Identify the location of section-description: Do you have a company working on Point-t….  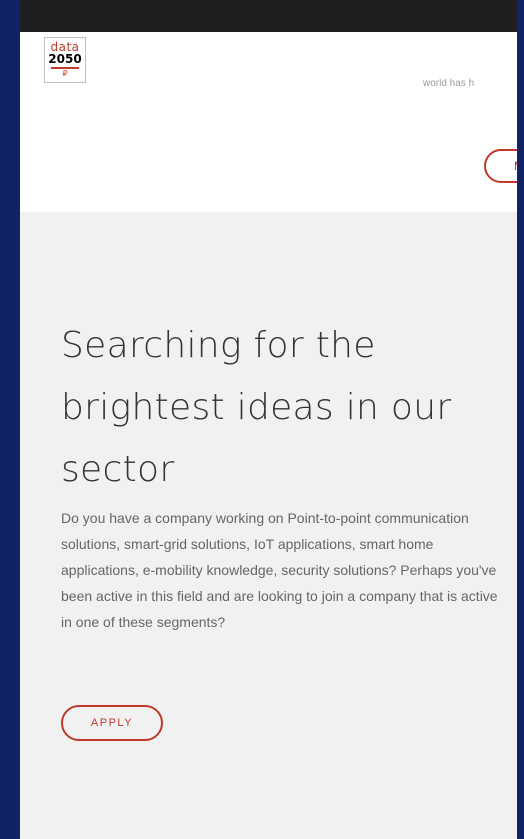
(279, 570).